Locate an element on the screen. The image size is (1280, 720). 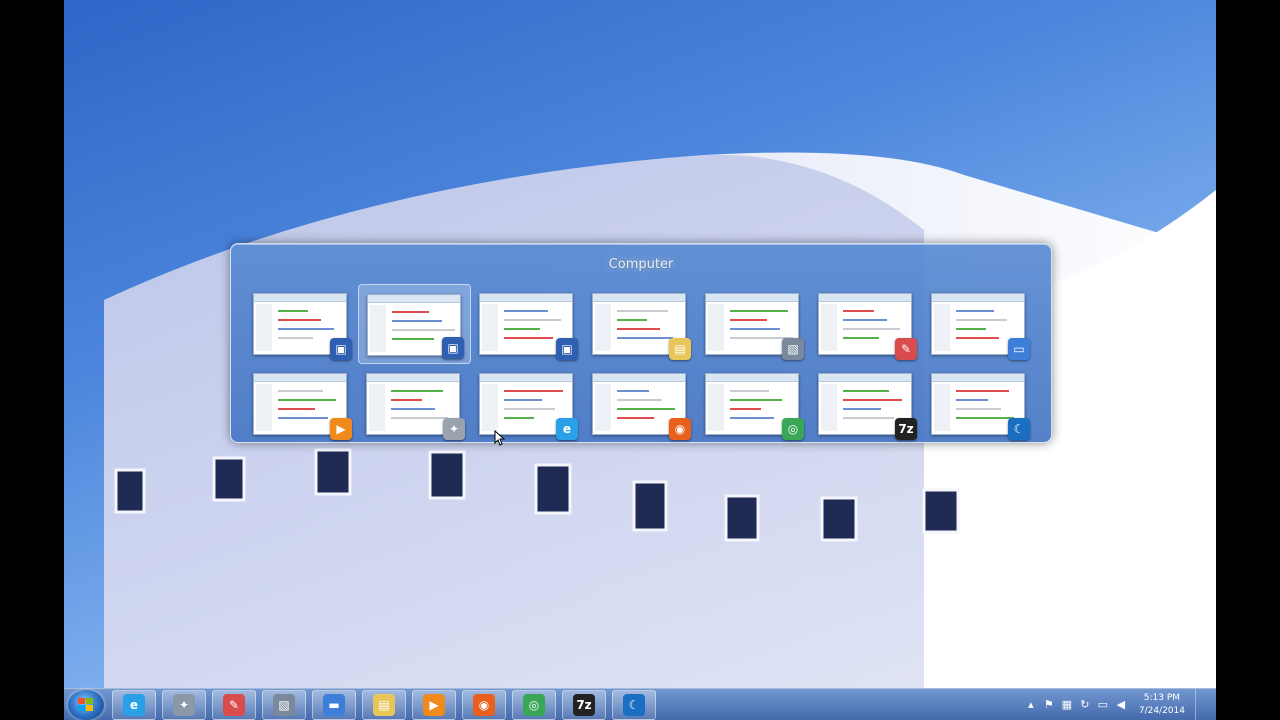
switcher-item-media-player: ▶ is located at coordinates (301, 404).